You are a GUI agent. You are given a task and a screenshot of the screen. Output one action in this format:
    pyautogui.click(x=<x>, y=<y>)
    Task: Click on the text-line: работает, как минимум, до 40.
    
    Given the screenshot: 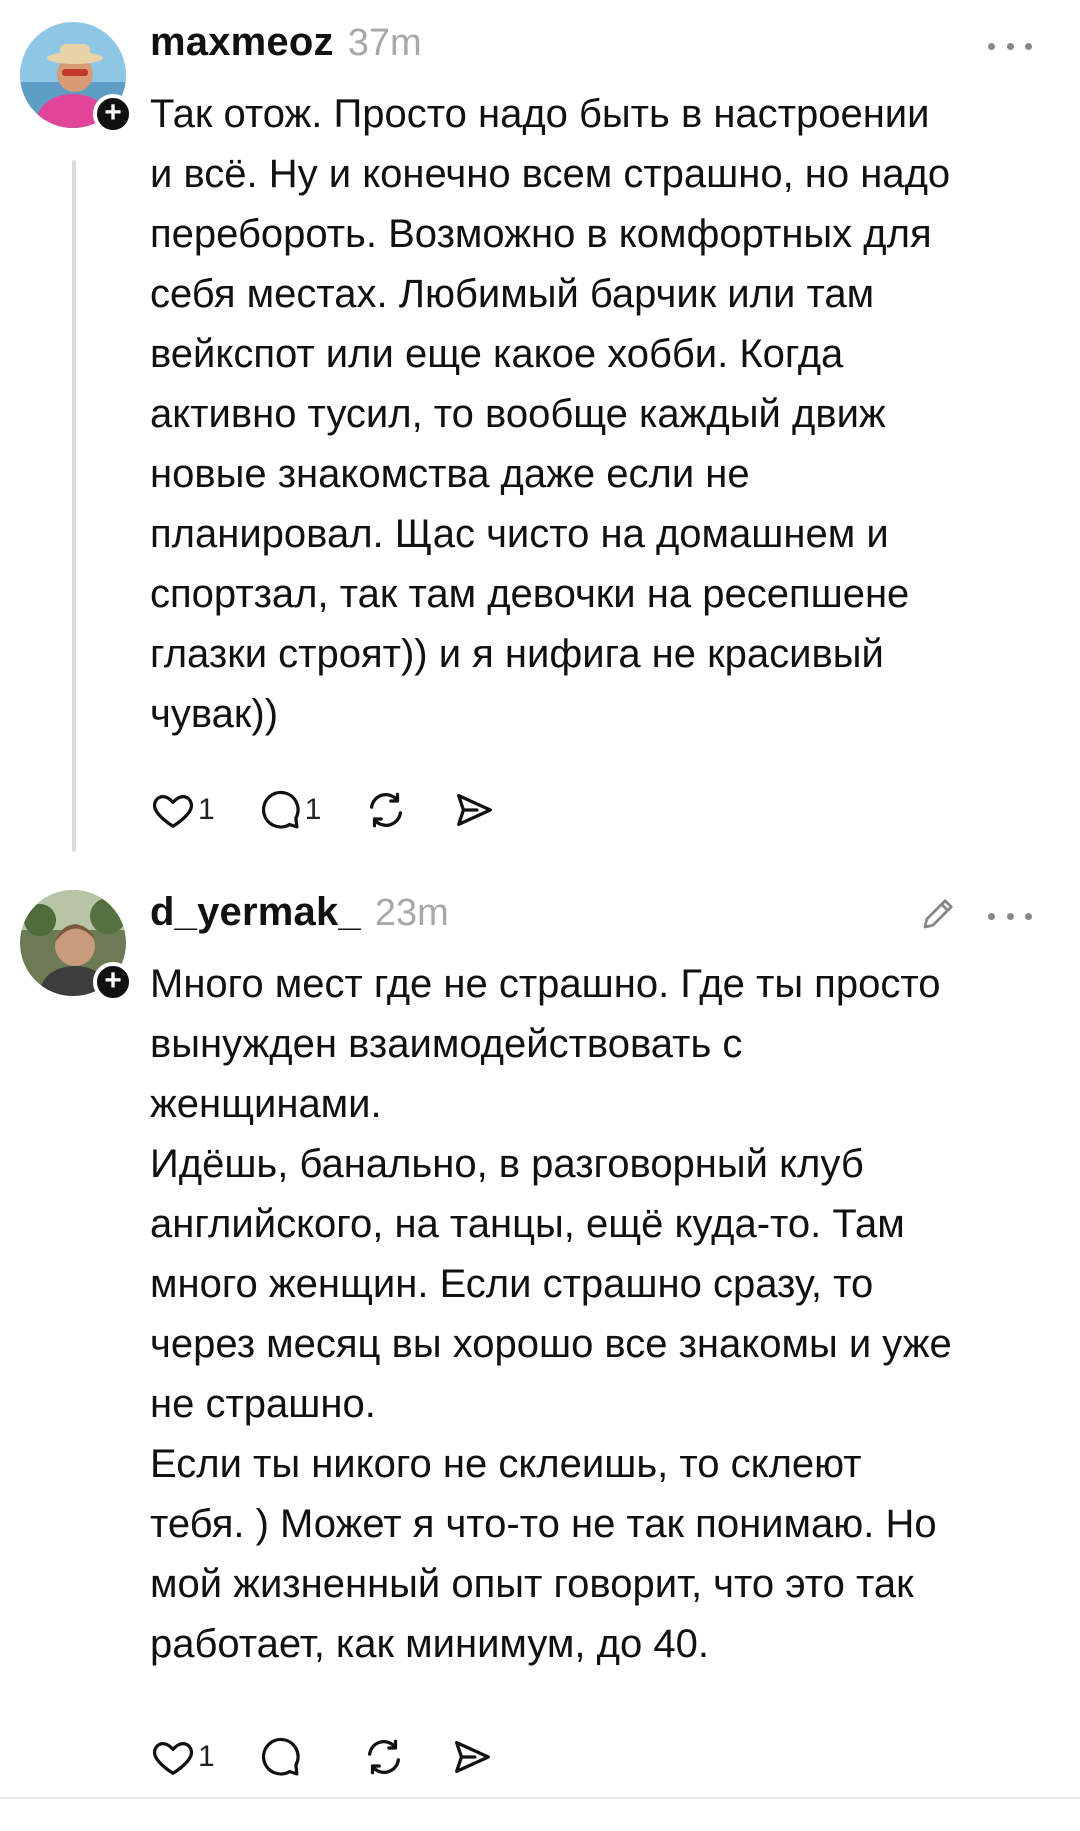 What is the action you would take?
    pyautogui.click(x=429, y=1644)
    